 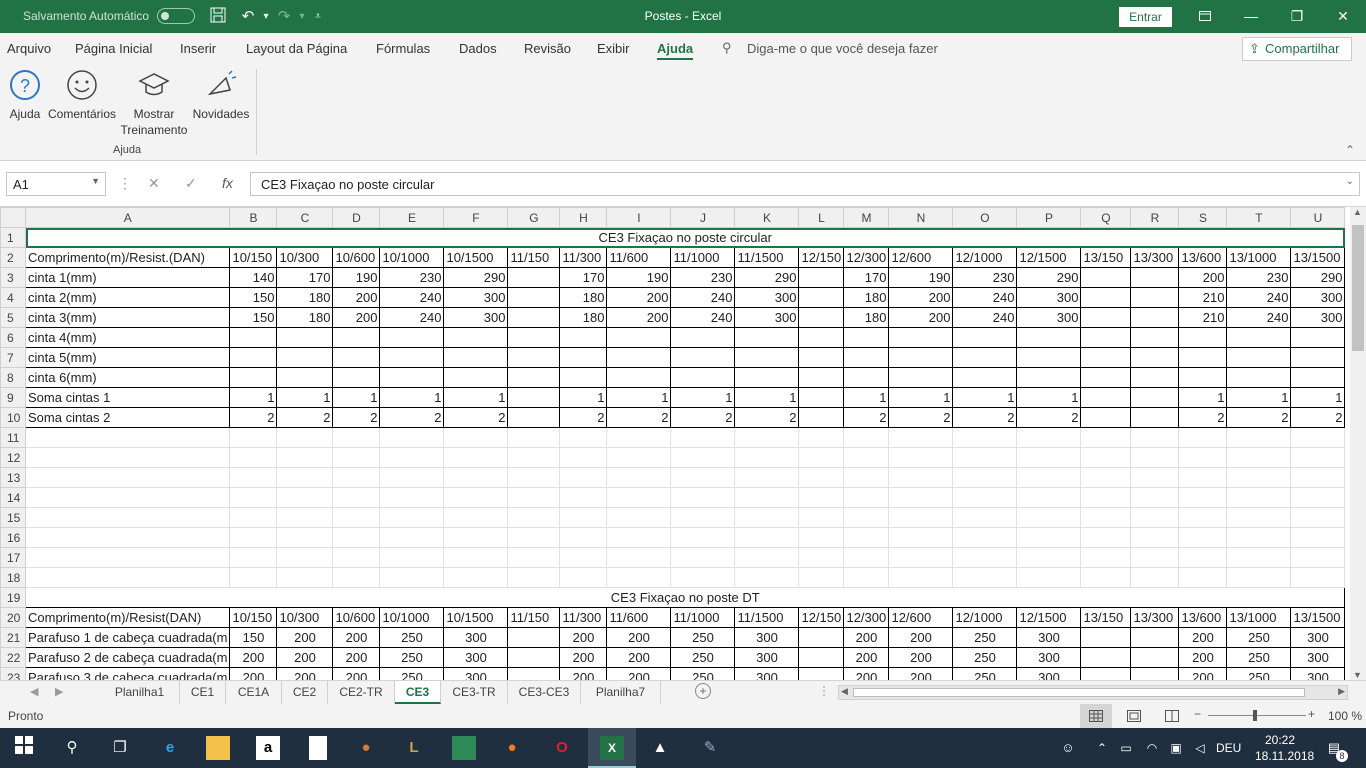 I want to click on insert-function-icon: fx, so click(x=227, y=183).